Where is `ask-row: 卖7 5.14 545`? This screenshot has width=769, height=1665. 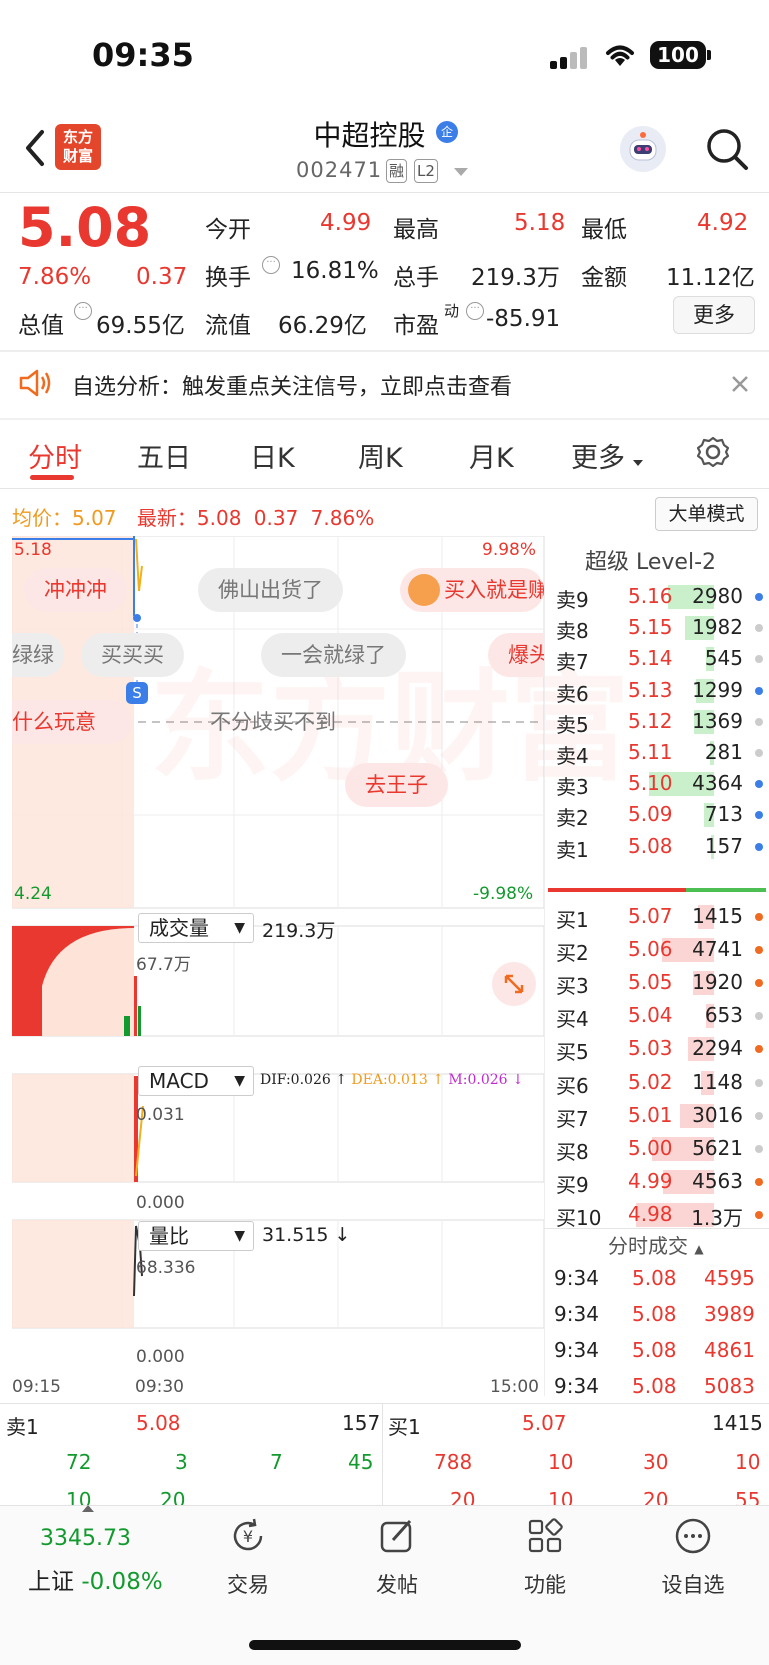 ask-row: 卖7 5.14 545 is located at coordinates (660, 658).